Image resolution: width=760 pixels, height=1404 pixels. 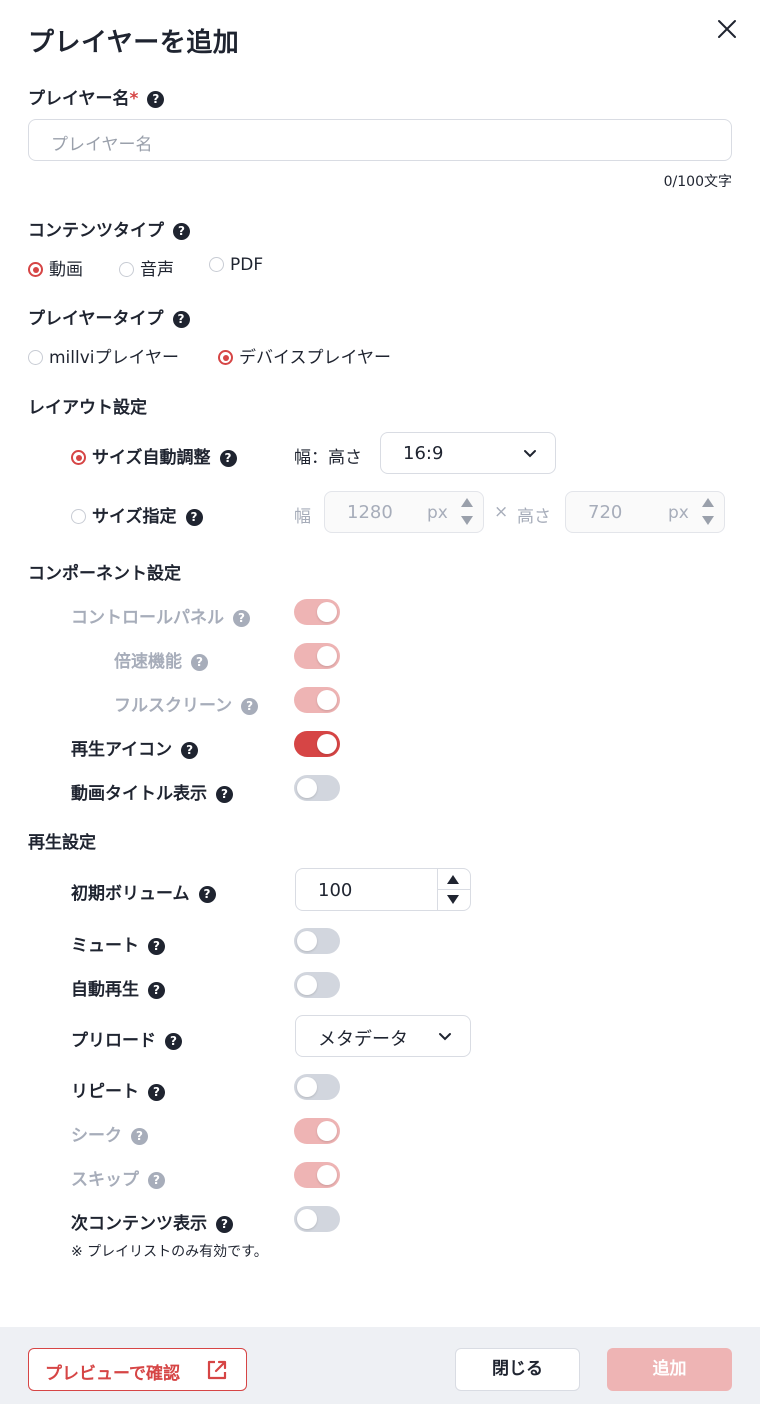 I want to click on mute-toggle, so click(x=317, y=941).